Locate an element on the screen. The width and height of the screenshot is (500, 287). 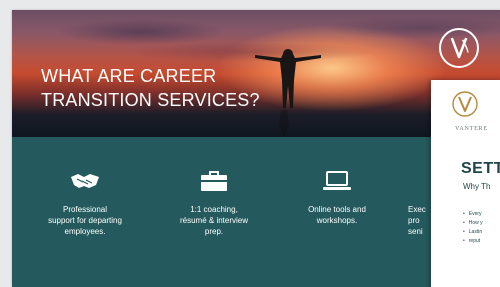
overlay-bullet-list: Every How y Lastin reput is located at coordinates (473, 228).